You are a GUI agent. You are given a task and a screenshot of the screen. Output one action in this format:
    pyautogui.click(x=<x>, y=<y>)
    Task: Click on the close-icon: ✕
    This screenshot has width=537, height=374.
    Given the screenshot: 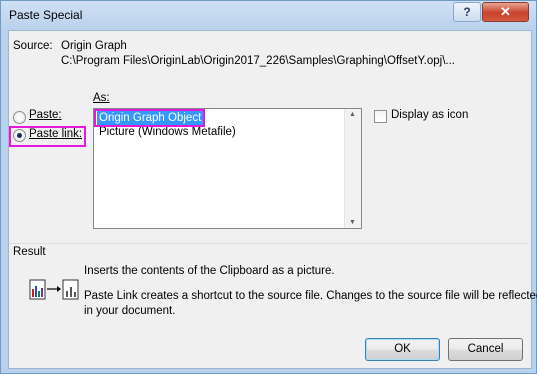 What is the action you would take?
    pyautogui.click(x=505, y=11)
    